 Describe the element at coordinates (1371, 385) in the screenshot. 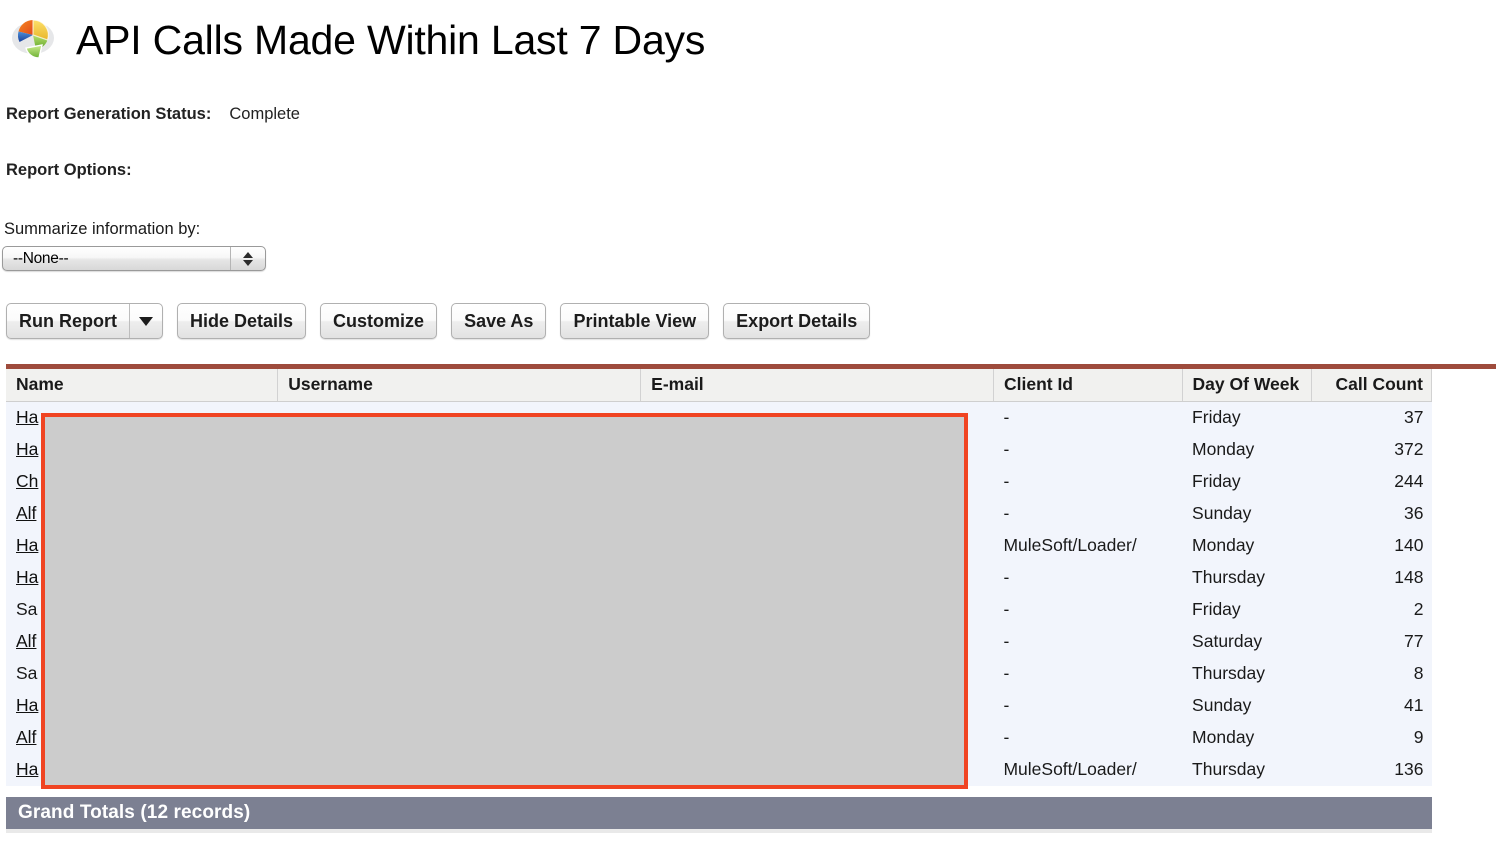

I see `column-header-call-count: Call Count` at that location.